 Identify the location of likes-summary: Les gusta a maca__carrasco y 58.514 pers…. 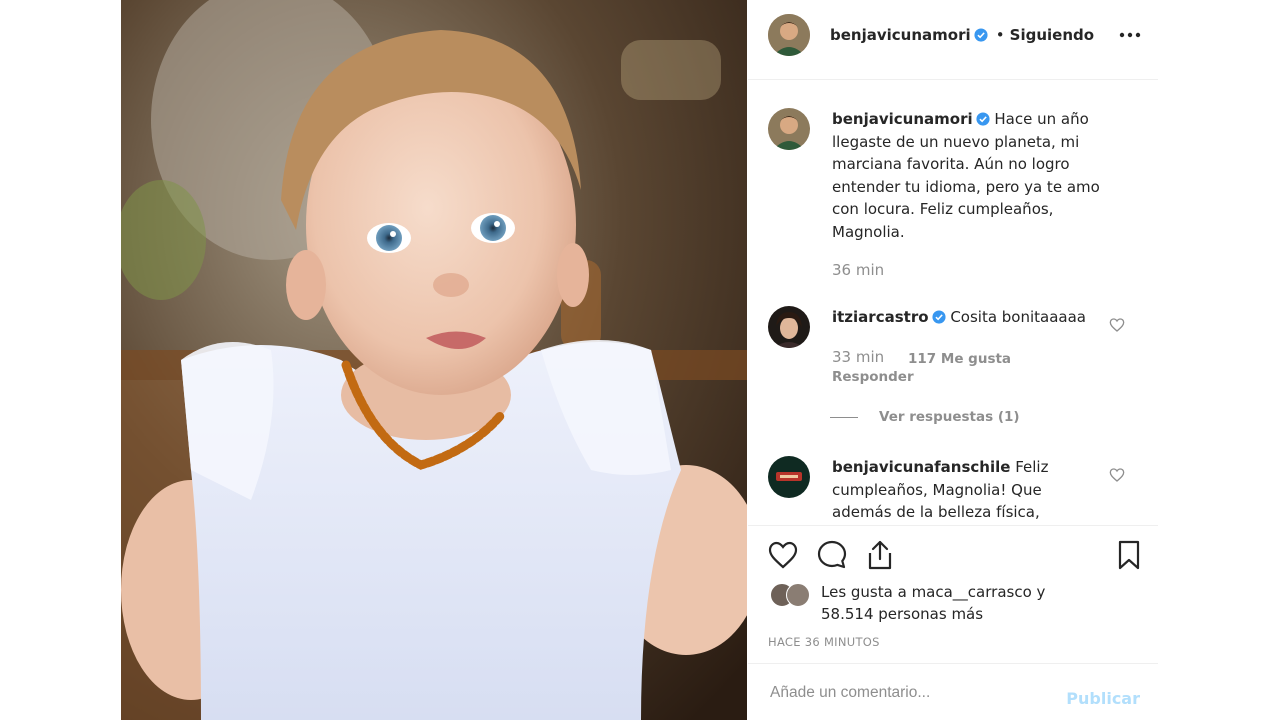
(933, 603).